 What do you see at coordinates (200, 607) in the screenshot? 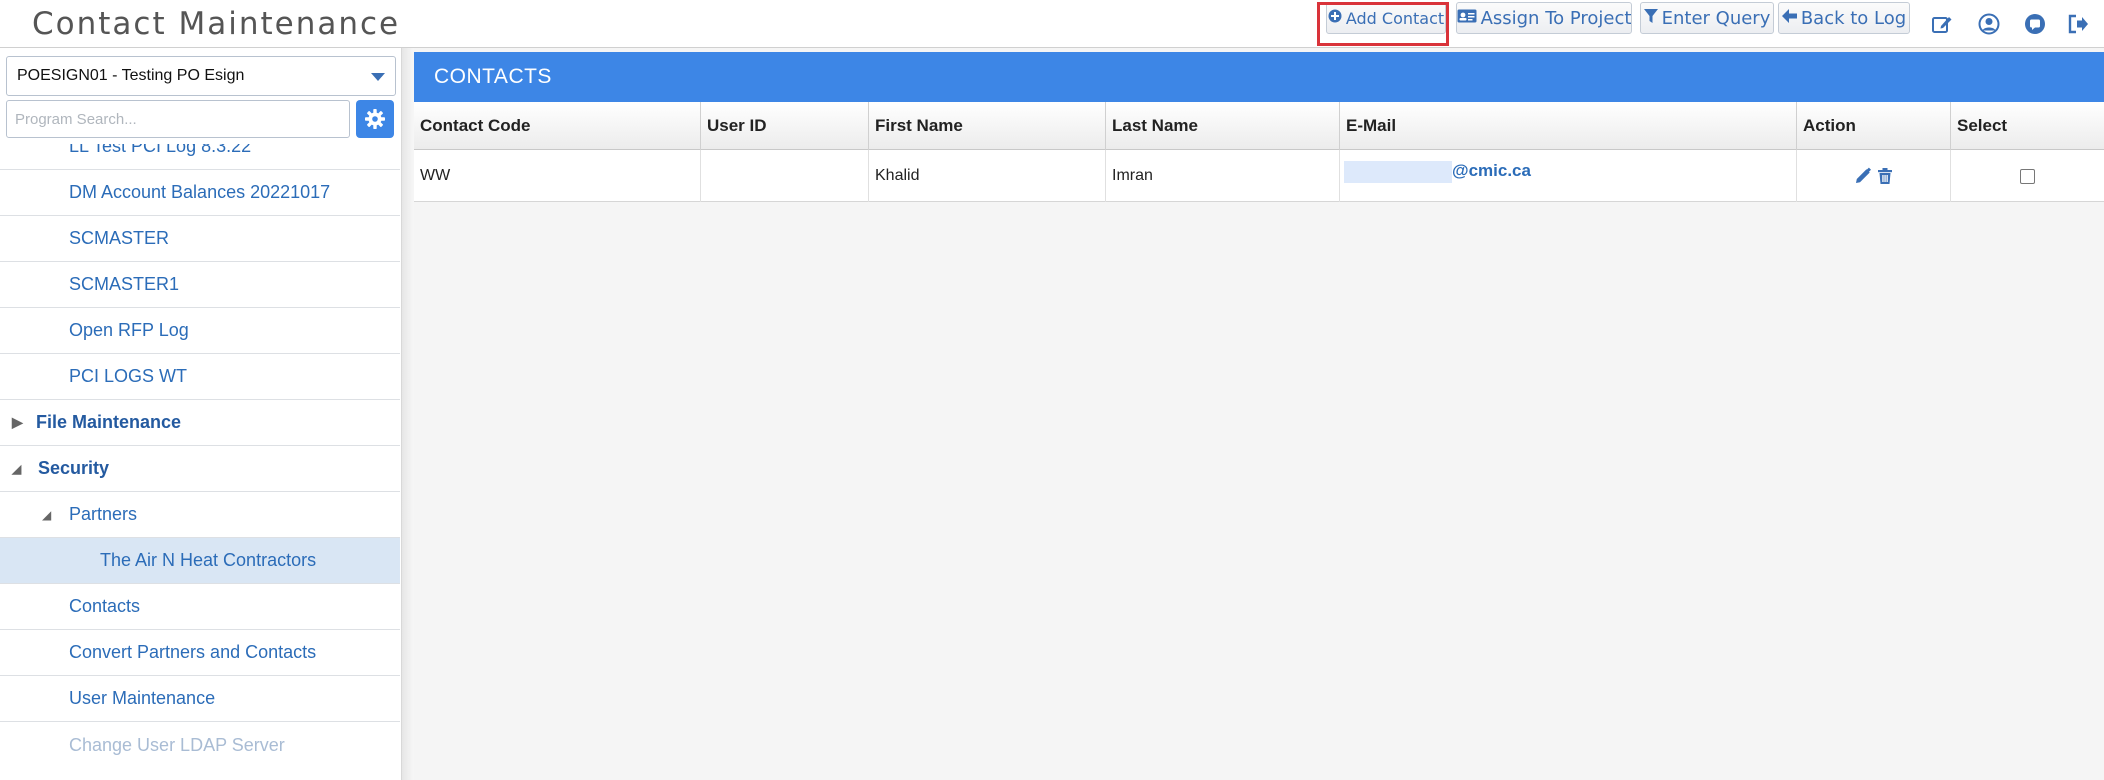
I see `sidebar-item-contacts: Contacts` at bounding box center [200, 607].